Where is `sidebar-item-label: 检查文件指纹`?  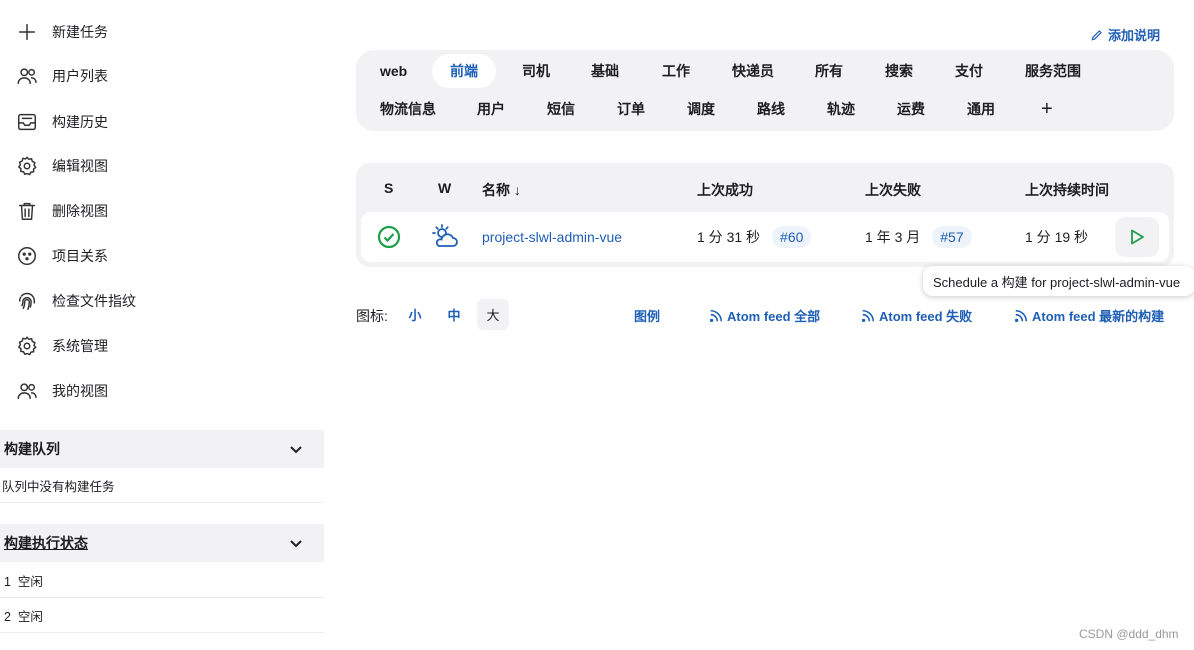 sidebar-item-label: 检查文件指纹 is located at coordinates (94, 301).